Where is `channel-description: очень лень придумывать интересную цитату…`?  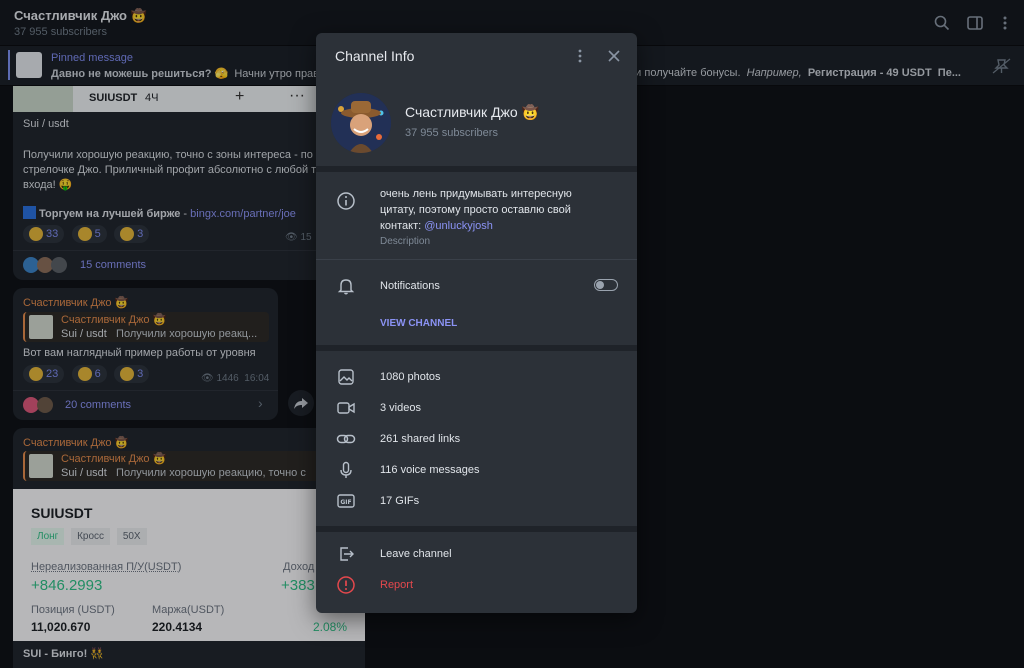 channel-description: очень лень придумывать интересную цитату… is located at coordinates (476, 210).